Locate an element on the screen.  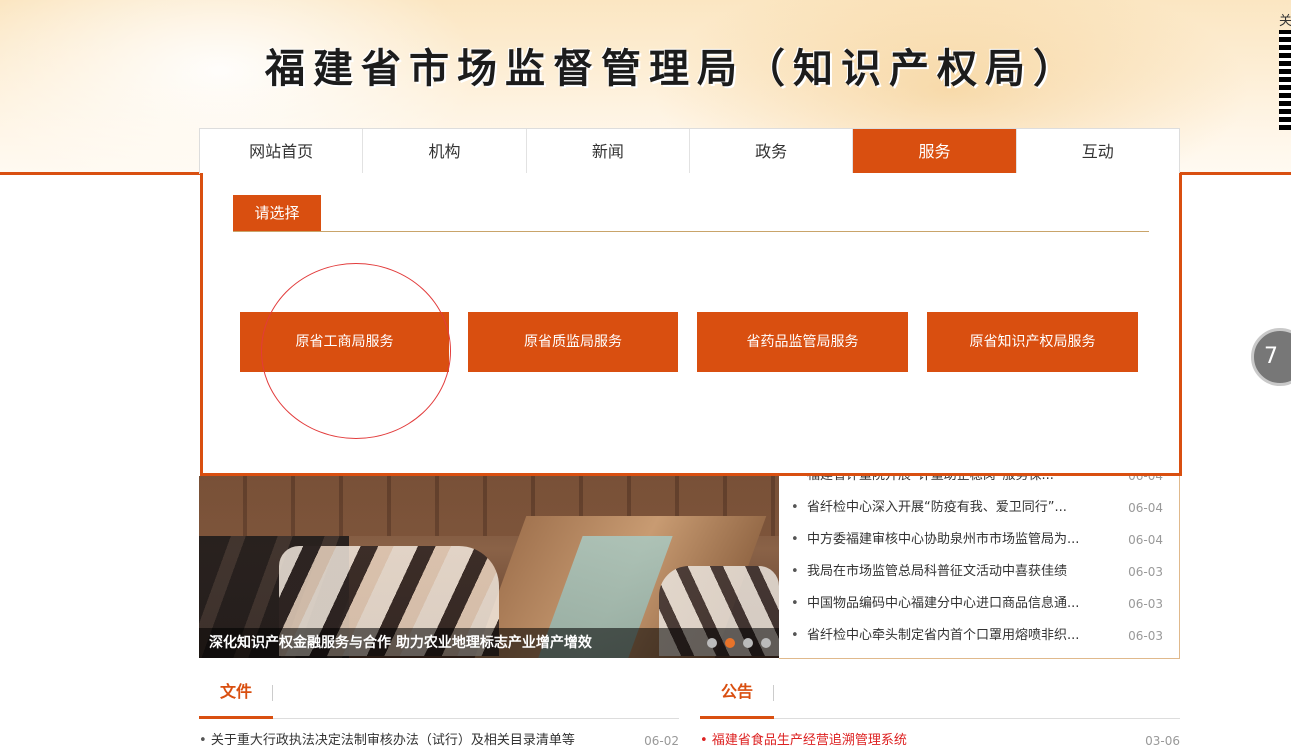
dropdown-header: 请选择 is located at coordinates (691, 213).